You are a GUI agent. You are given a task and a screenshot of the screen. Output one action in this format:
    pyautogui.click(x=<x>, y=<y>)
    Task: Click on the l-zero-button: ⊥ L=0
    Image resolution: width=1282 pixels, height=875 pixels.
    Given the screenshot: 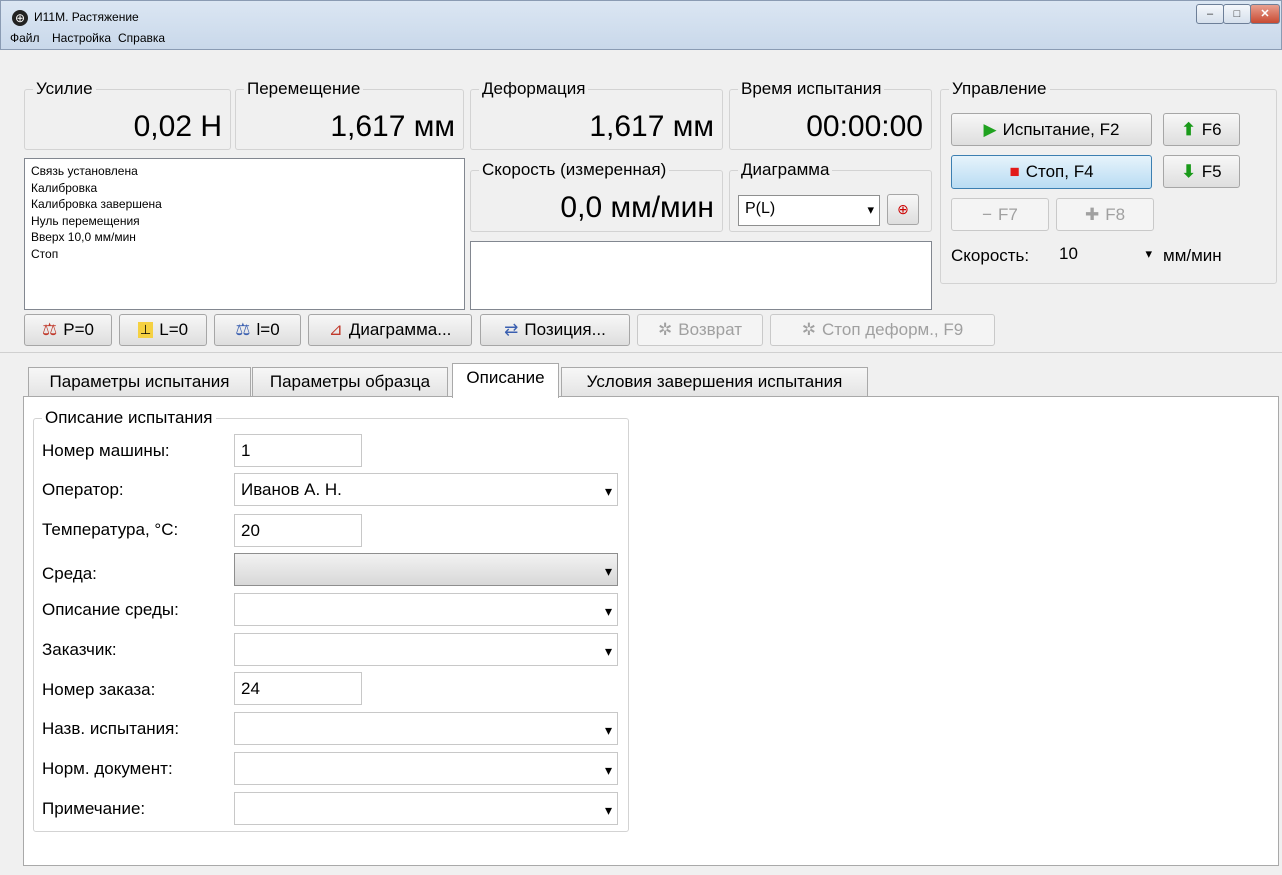 What is the action you would take?
    pyautogui.click(x=163, y=330)
    